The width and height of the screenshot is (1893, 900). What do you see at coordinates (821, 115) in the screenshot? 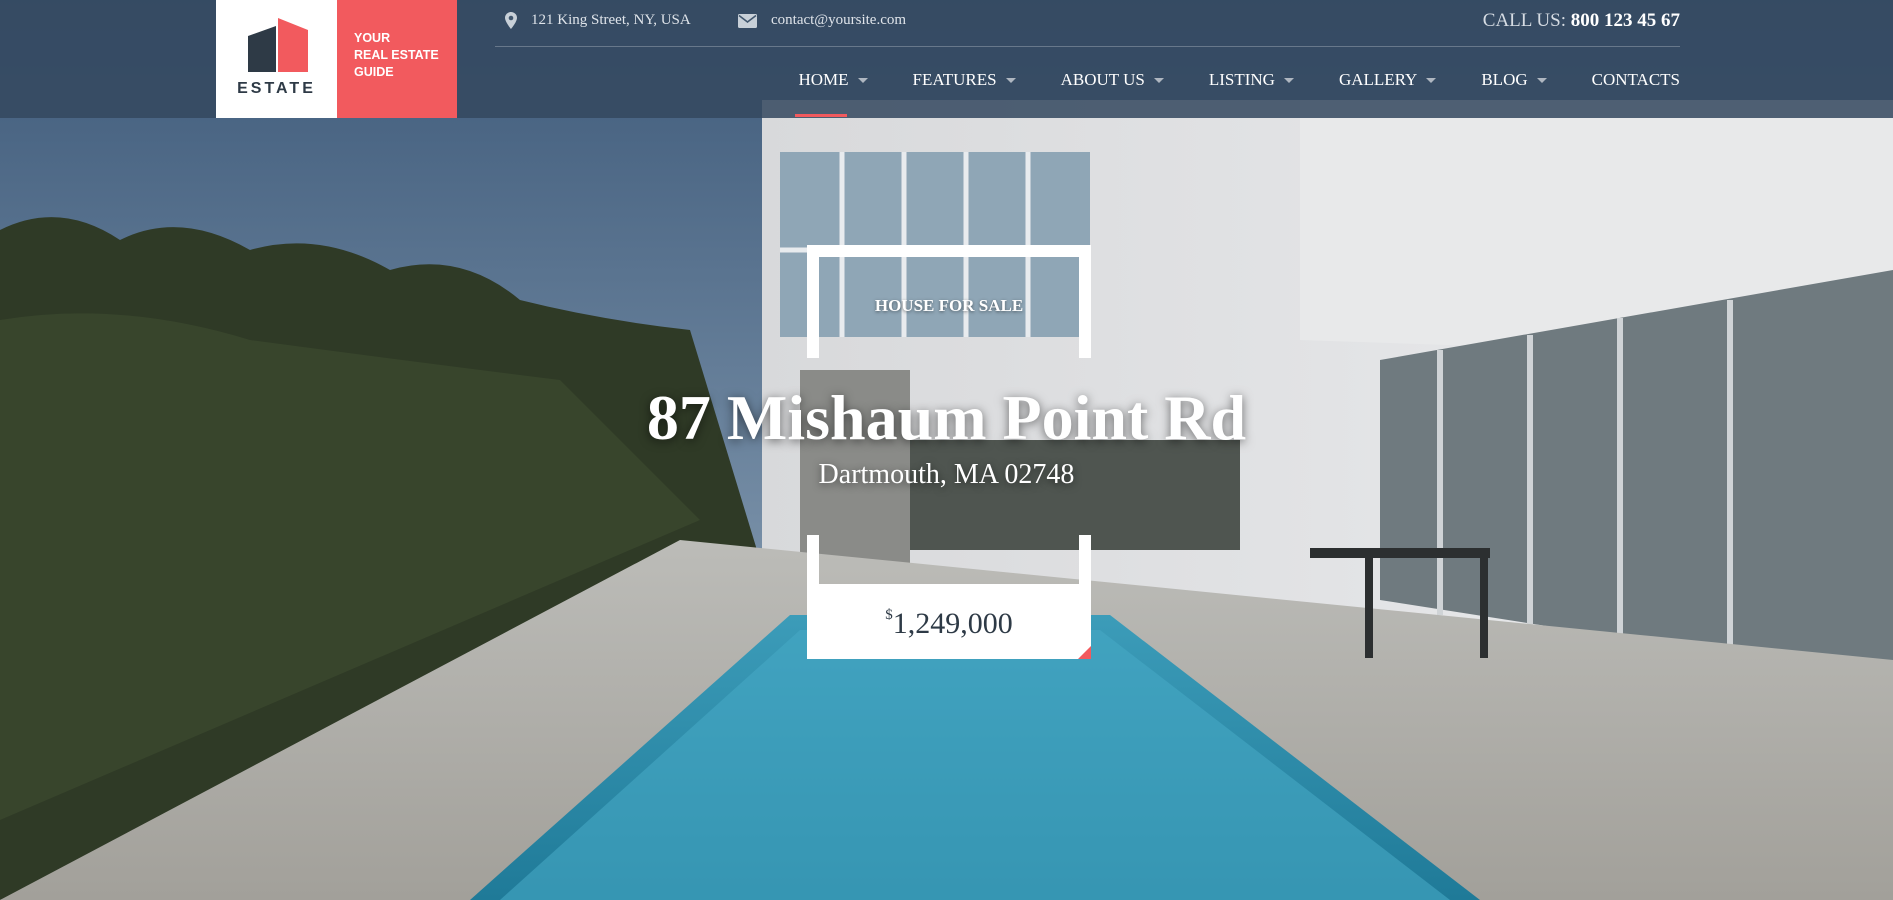
I see `active-indicator` at bounding box center [821, 115].